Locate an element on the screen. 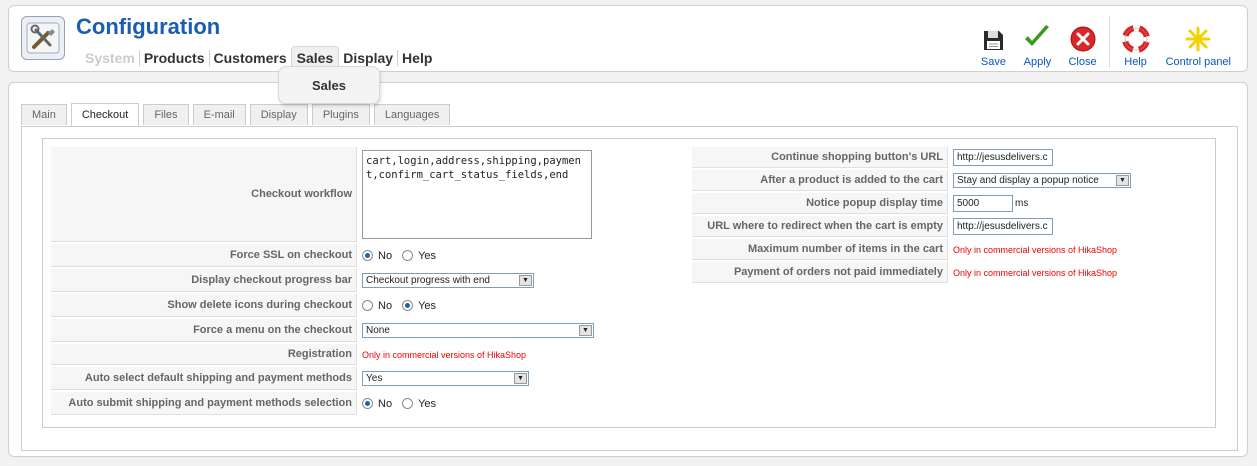 Image resolution: width=1257 pixels, height=466 pixels. empty-redirect-input: http://jesusdelivers.c is located at coordinates (1003, 226).